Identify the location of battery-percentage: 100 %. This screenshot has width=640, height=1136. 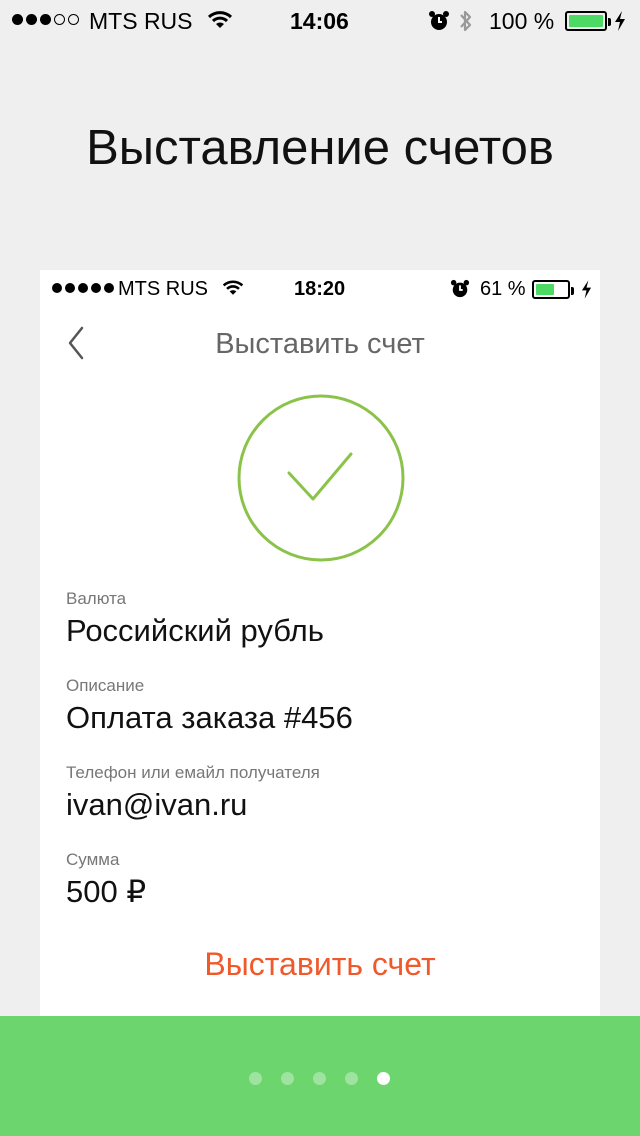
(522, 21).